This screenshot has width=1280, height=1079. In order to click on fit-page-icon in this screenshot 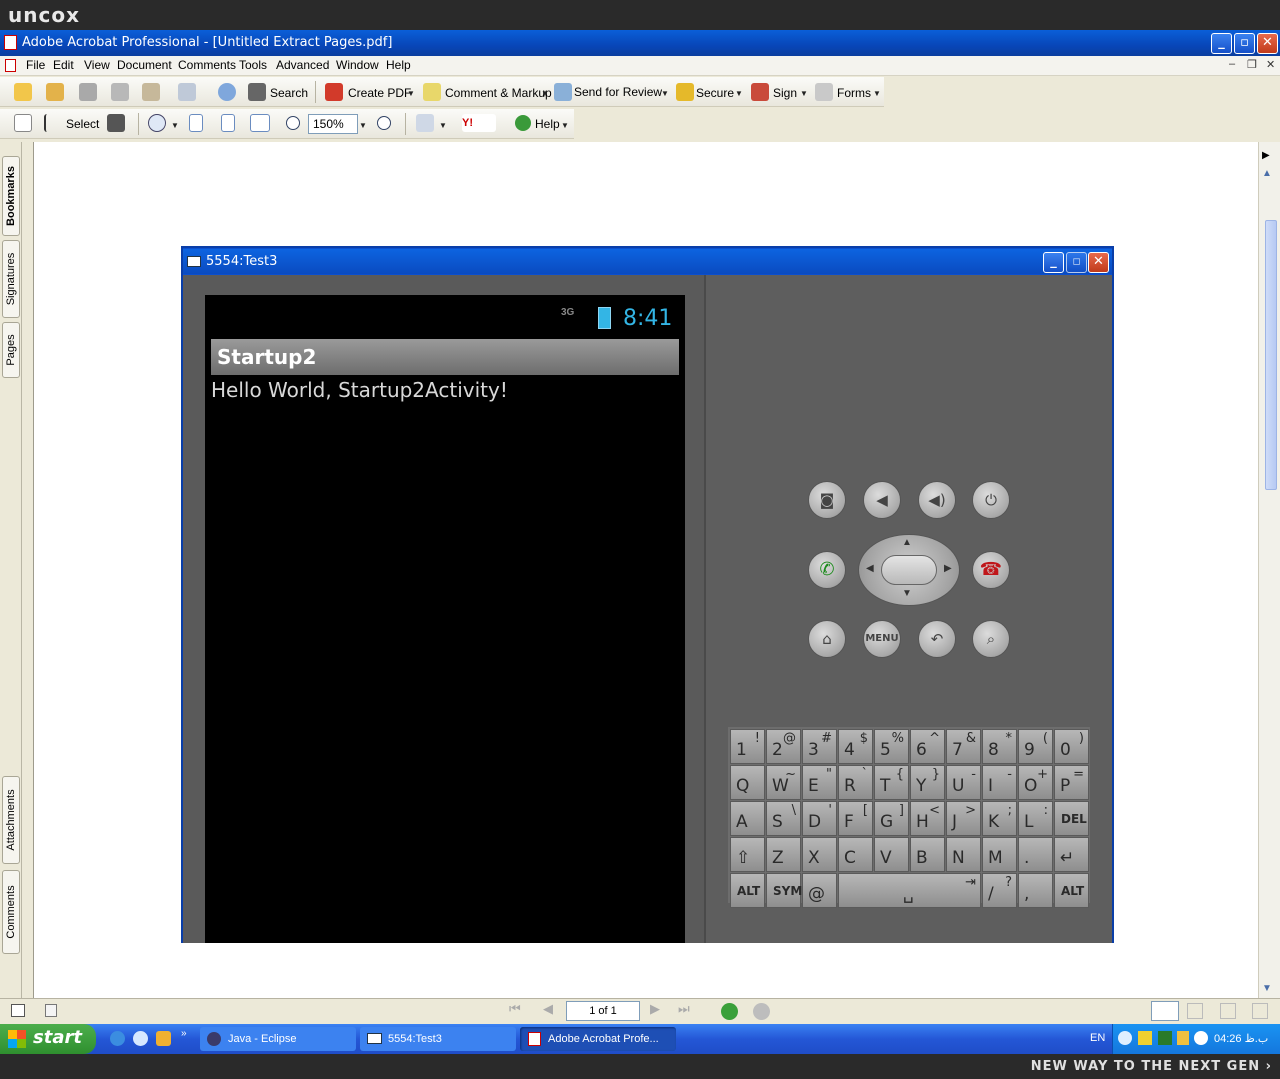, I will do `click(228, 123)`.